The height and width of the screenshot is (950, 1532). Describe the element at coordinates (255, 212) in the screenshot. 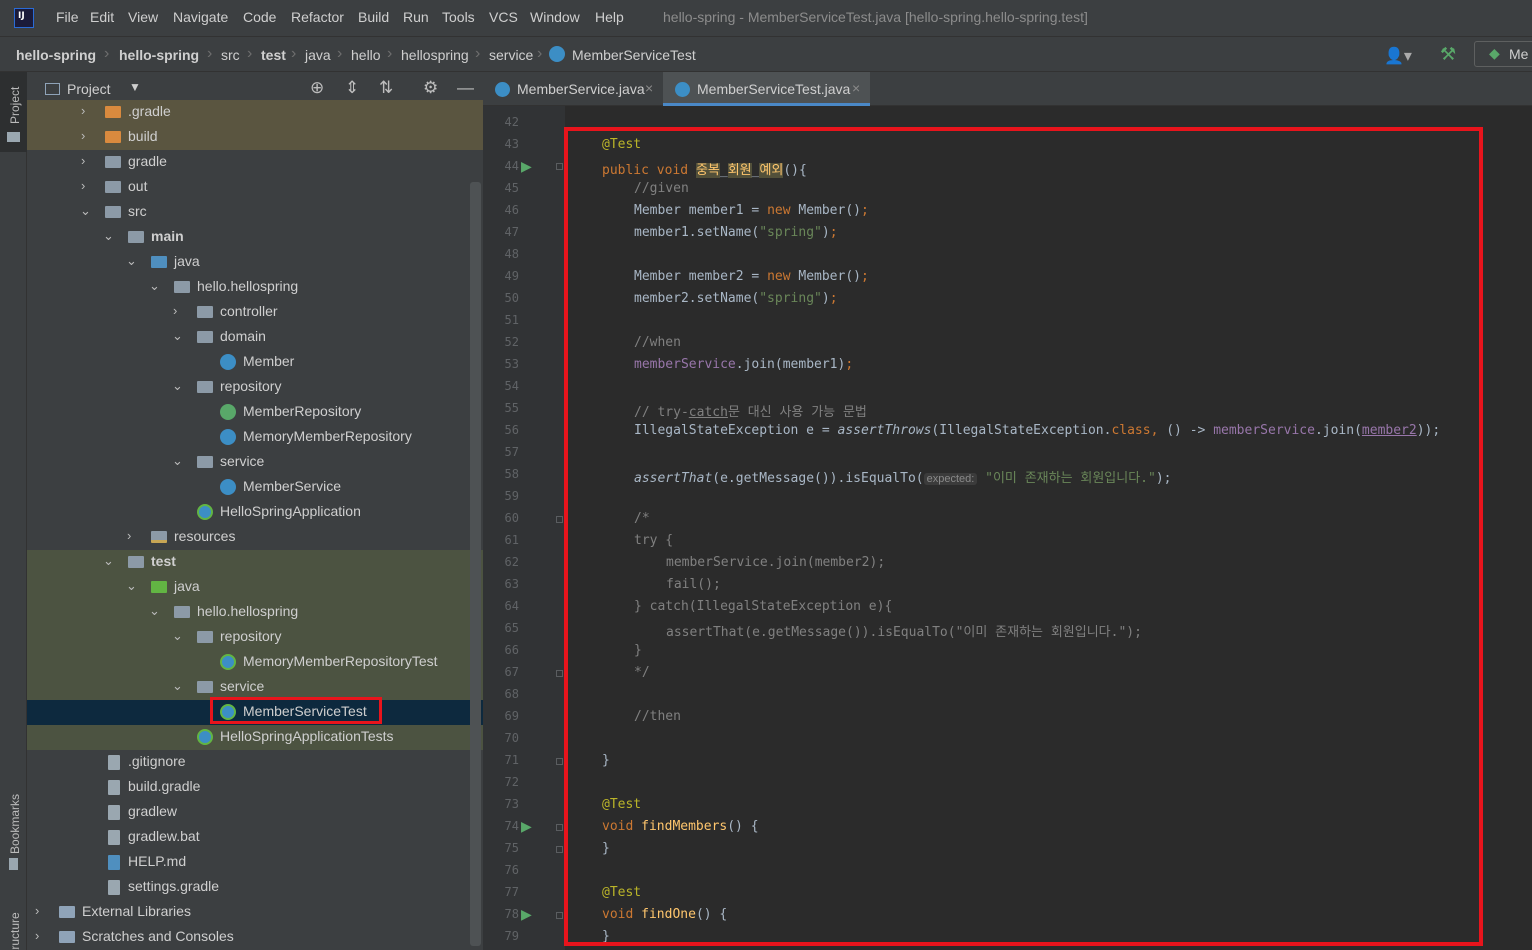

I see `tree-item-src: ⌄ src` at that location.